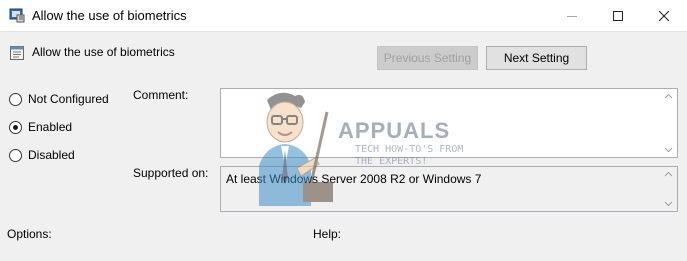 This screenshot has width=687, height=261. Describe the element at coordinates (29, 234) in the screenshot. I see `options-label: Options:` at that location.